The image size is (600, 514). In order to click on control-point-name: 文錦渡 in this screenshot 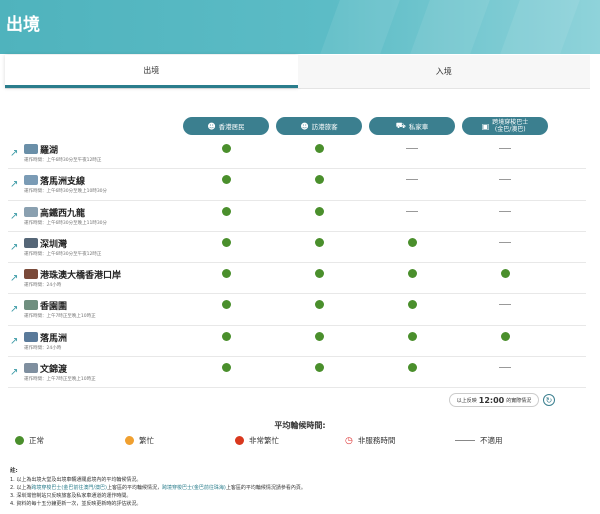, I will do `click(53, 368)`.